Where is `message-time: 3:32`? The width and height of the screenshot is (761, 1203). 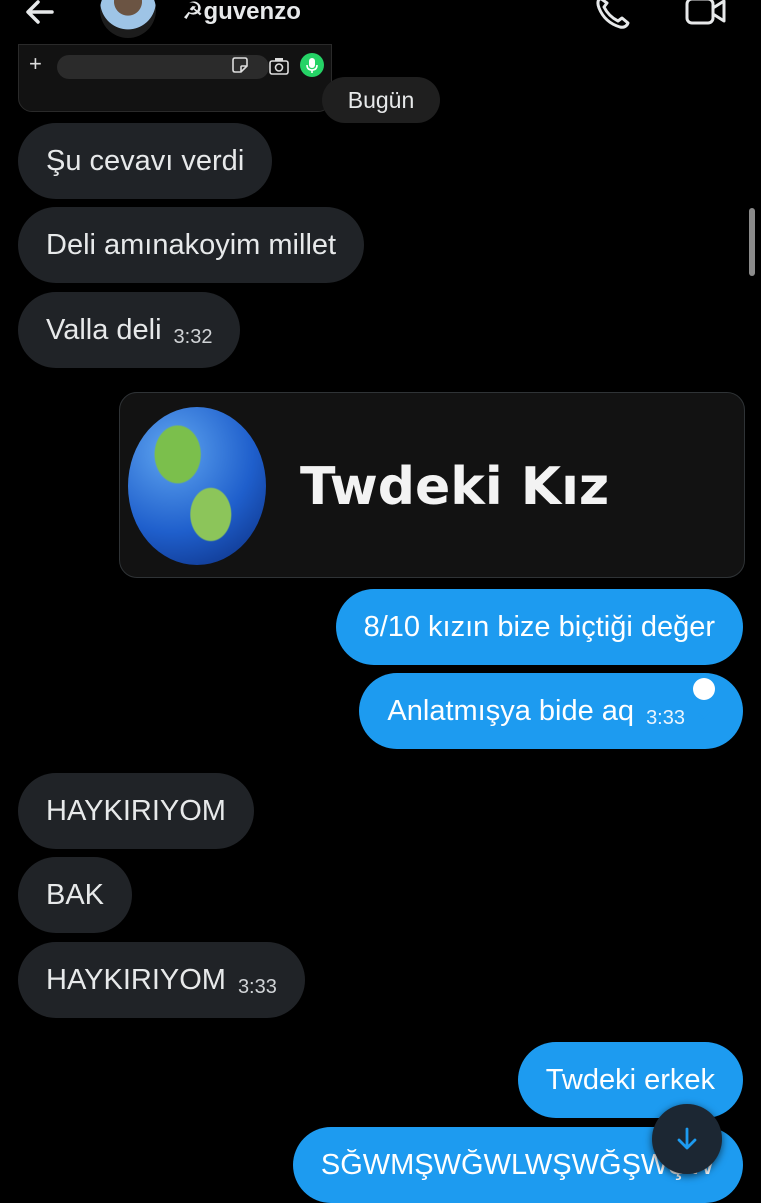 message-time: 3:32 is located at coordinates (193, 337).